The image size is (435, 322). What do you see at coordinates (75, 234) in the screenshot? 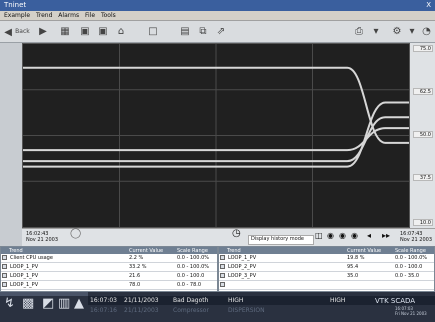
I see `pen-icon: ◯` at bounding box center [75, 234].